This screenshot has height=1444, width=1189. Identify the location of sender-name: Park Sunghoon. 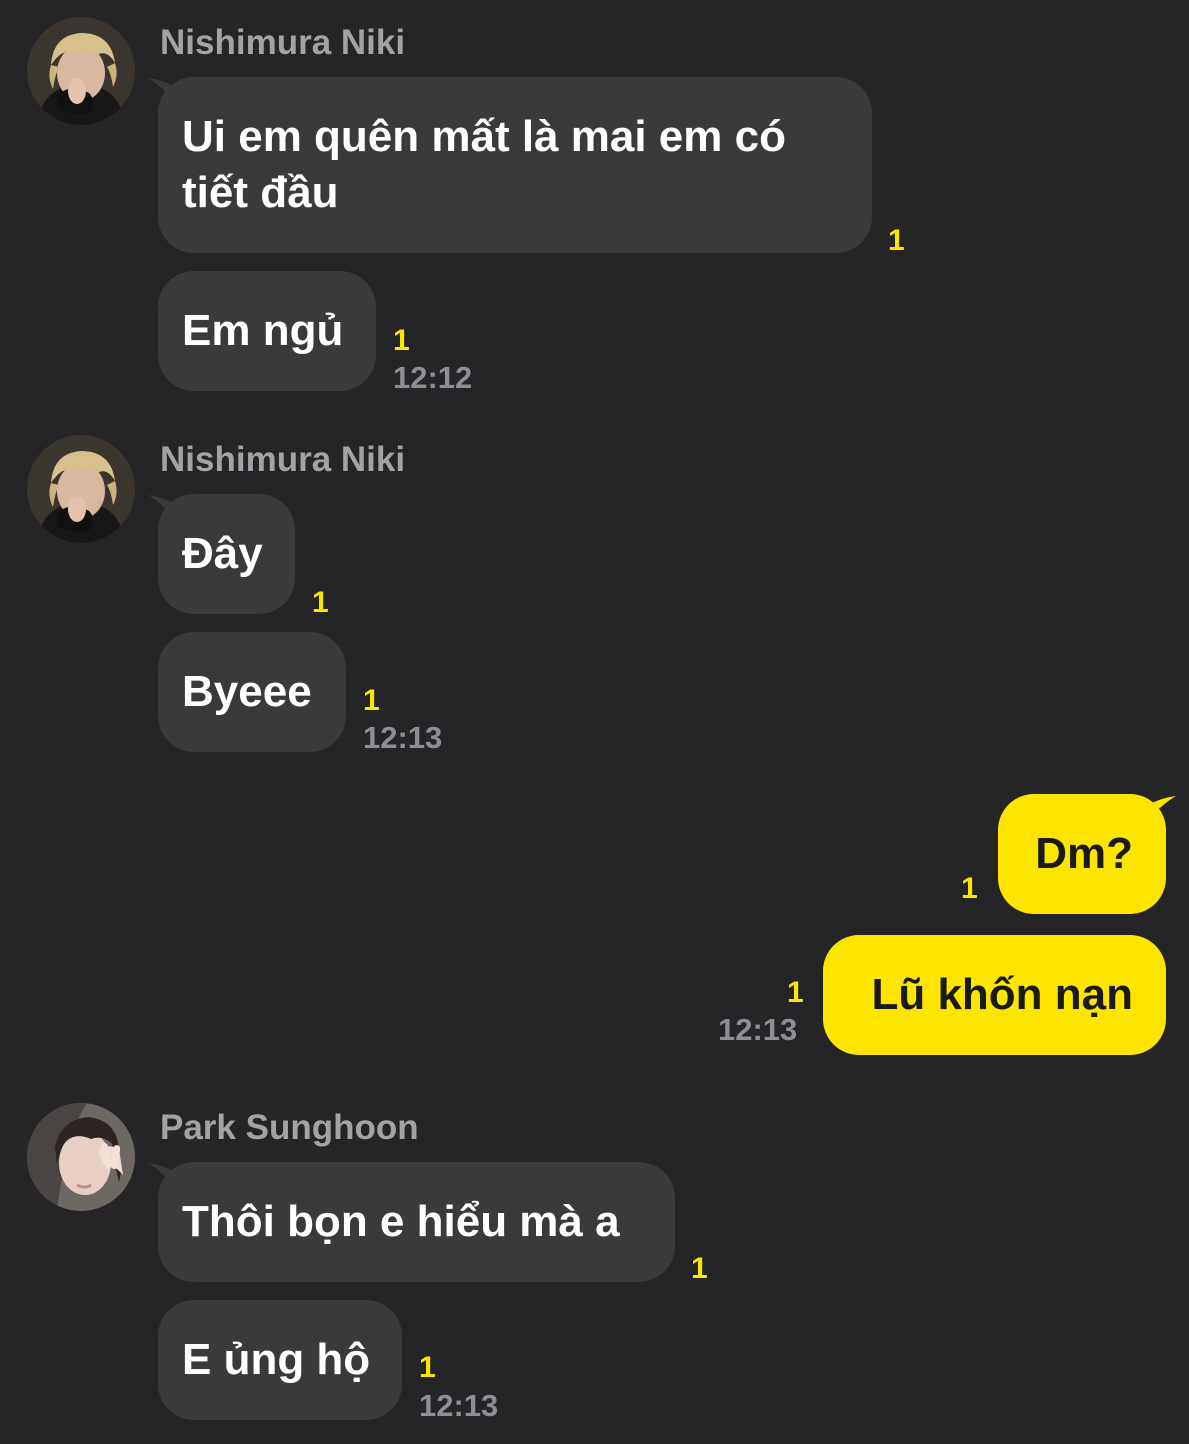
(289, 1127).